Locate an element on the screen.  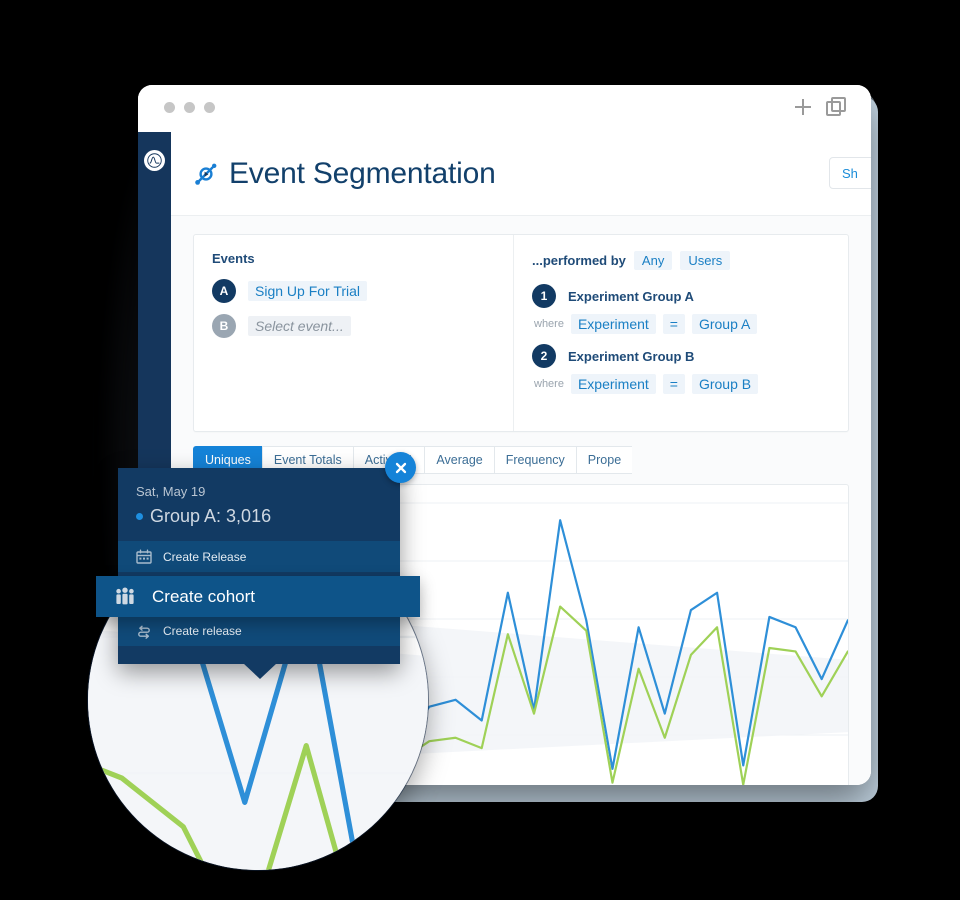
tab-properties: Prope is located at coordinates (604, 460).